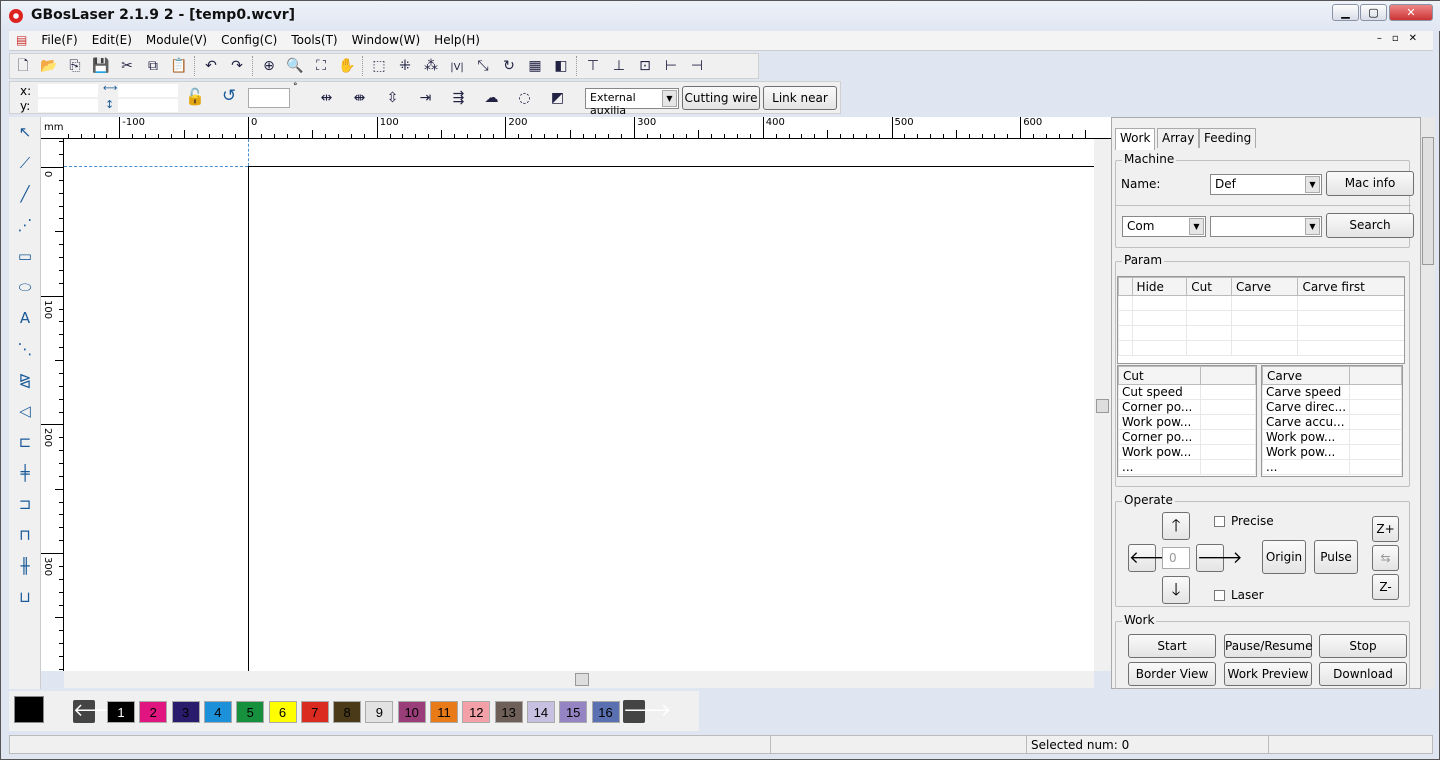 The width and height of the screenshot is (1440, 760). Describe the element at coordinates (1331, 392) in the screenshot. I see `carve-param-row: Carve speed` at that location.